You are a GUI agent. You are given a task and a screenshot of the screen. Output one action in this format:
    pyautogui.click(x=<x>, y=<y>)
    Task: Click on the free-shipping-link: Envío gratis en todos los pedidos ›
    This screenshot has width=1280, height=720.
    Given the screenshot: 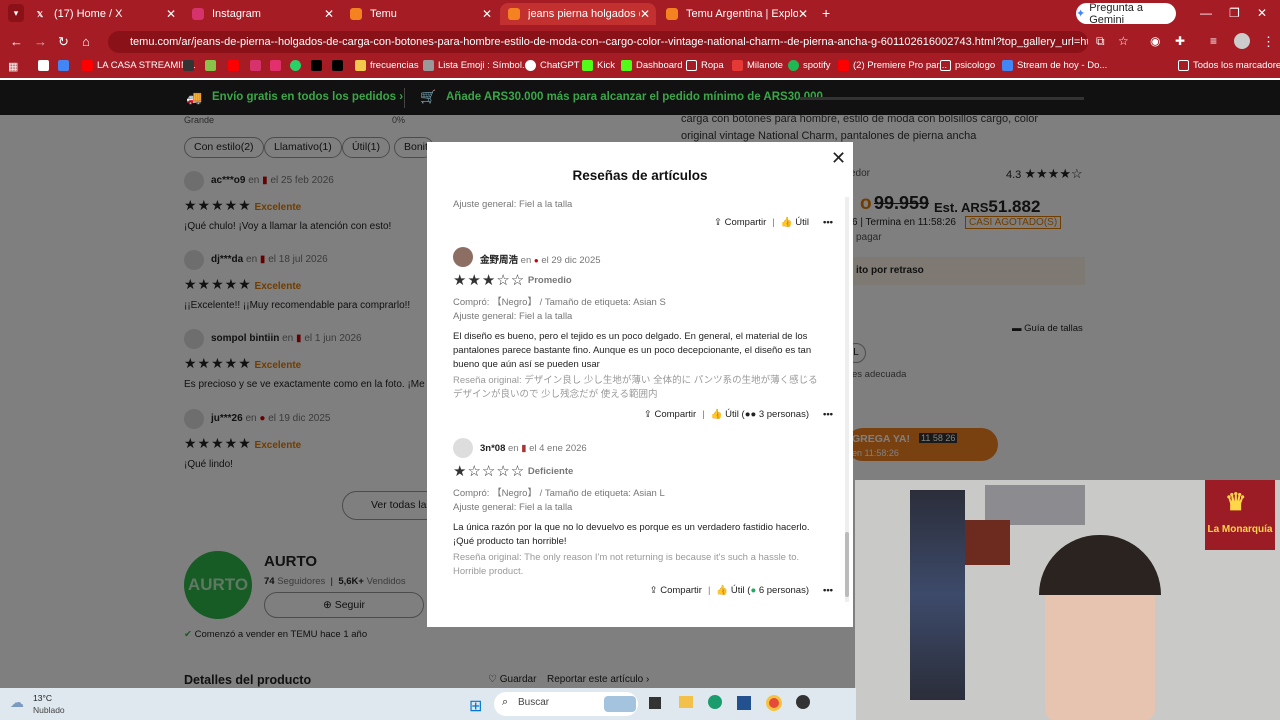 What is the action you would take?
    pyautogui.click(x=307, y=97)
    